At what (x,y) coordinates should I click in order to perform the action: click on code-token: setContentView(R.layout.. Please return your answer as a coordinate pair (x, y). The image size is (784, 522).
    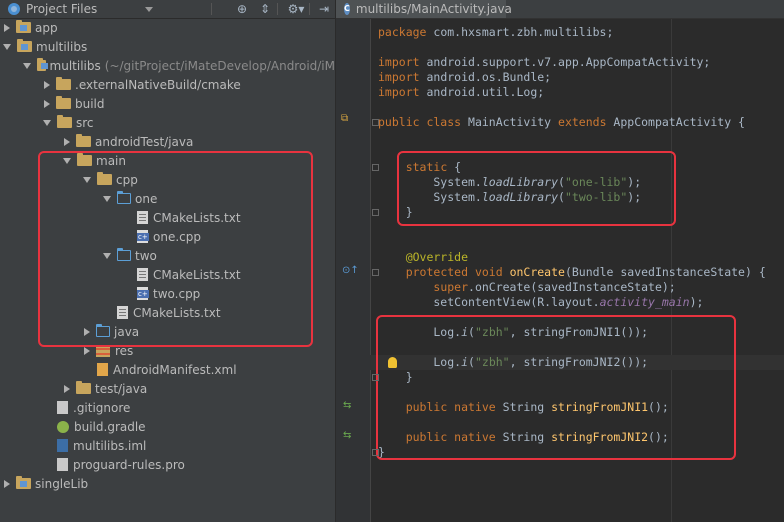
    Looking at the image, I should click on (489, 302).